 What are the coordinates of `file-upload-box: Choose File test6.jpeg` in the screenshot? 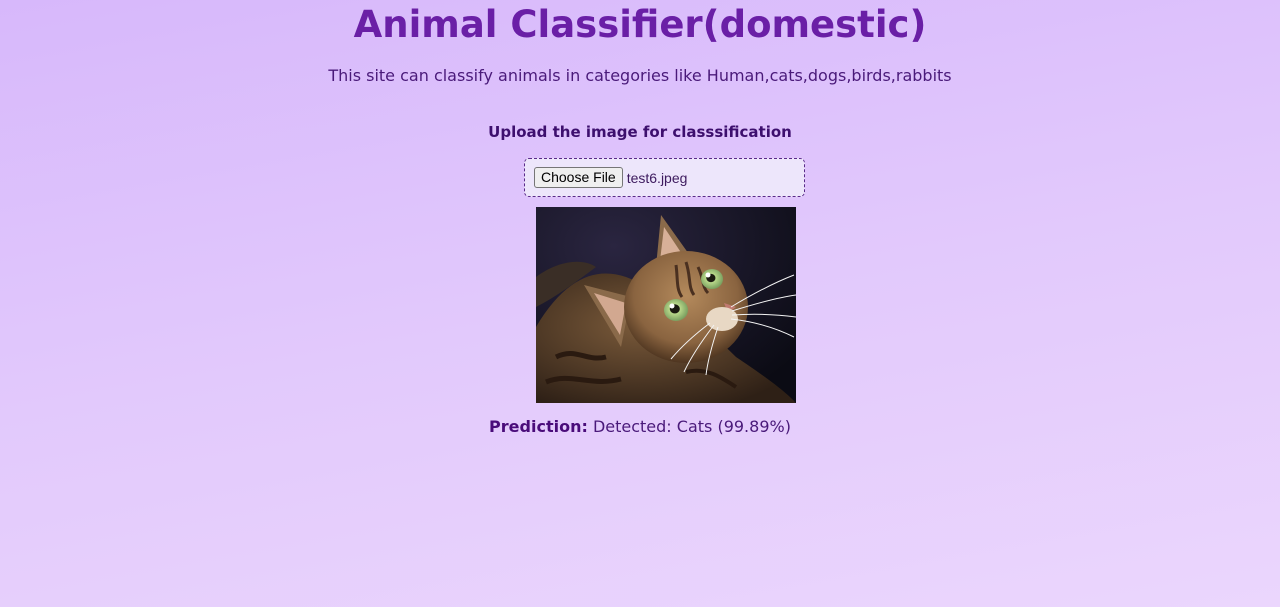 It's located at (664, 177).